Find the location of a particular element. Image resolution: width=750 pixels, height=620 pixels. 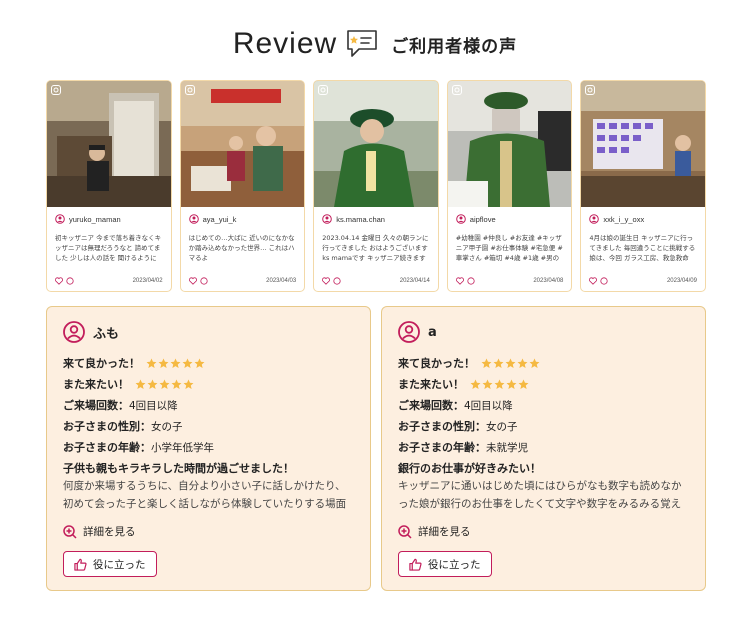

age-row: お子さまの年齢： 未就学児 is located at coordinates (463, 447).